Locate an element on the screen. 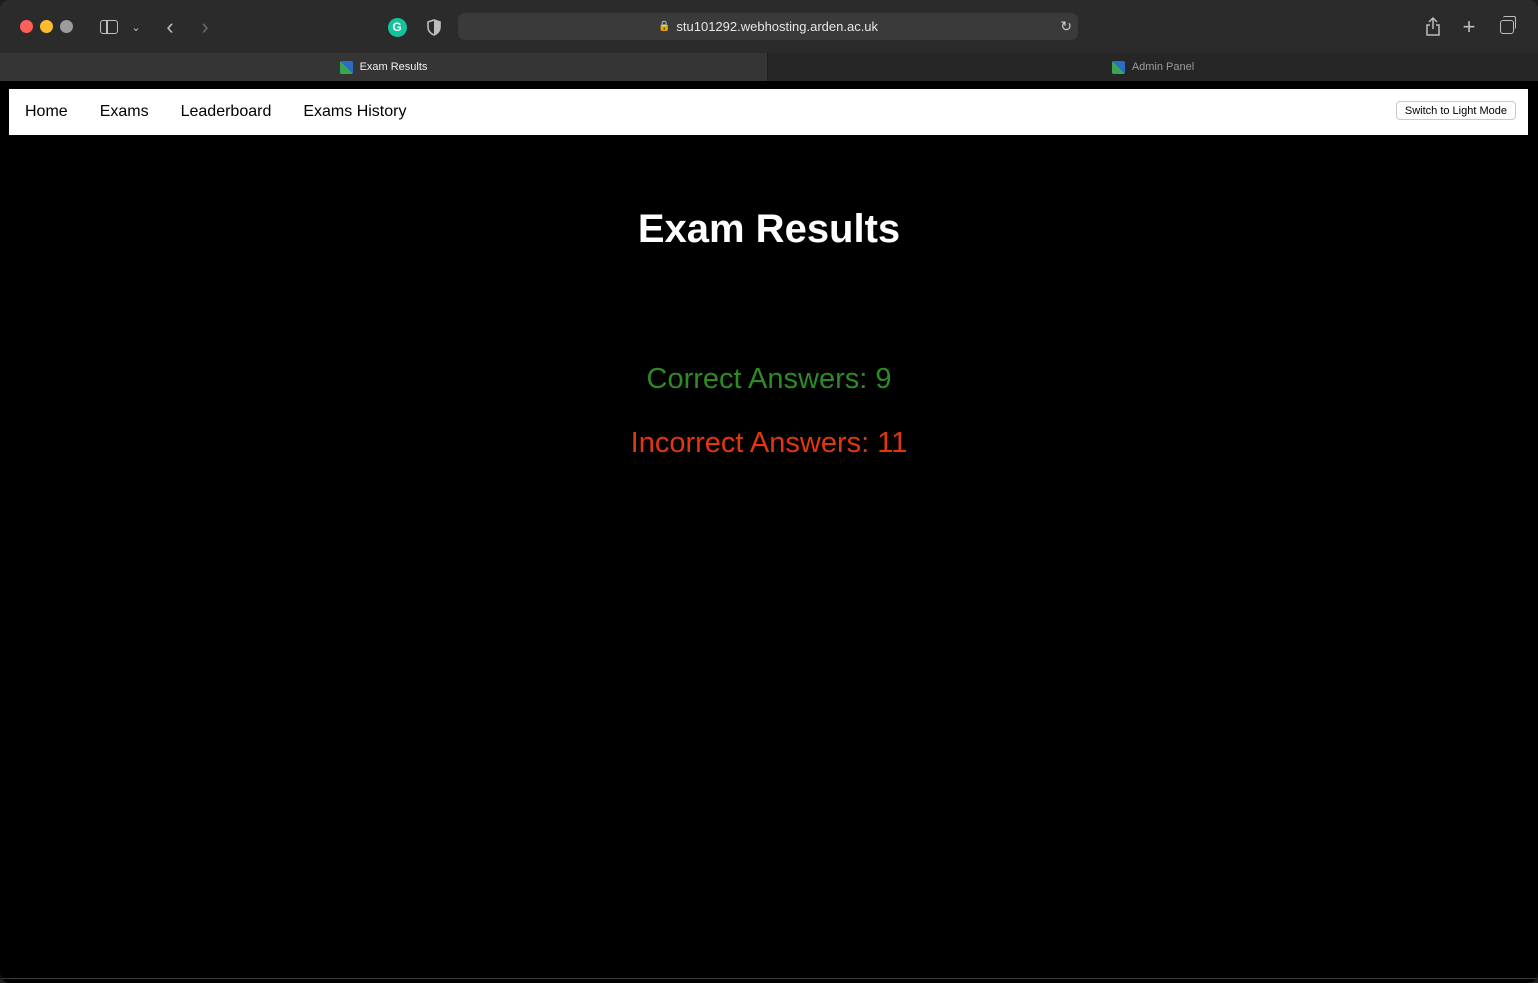 The height and width of the screenshot is (983, 1538). lock-icon: 🔒 is located at coordinates (664, 26).